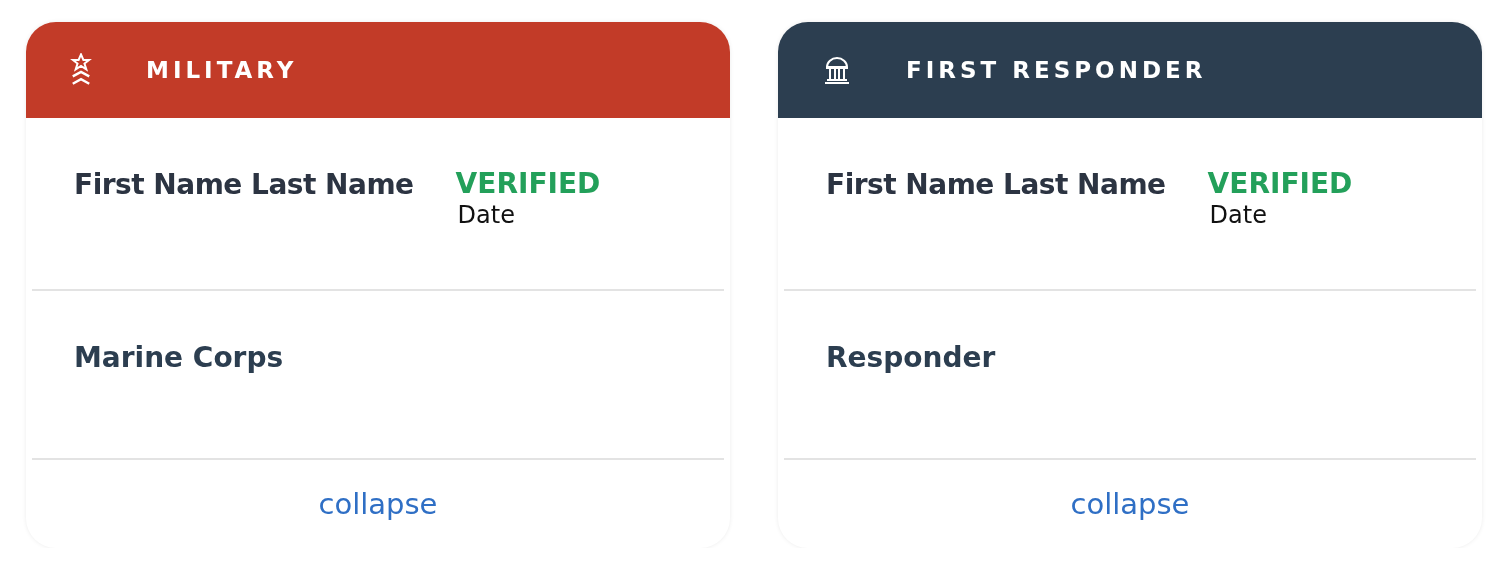  Describe the element at coordinates (179, 357) in the screenshot. I see `category-label: Marine Corps` at that location.